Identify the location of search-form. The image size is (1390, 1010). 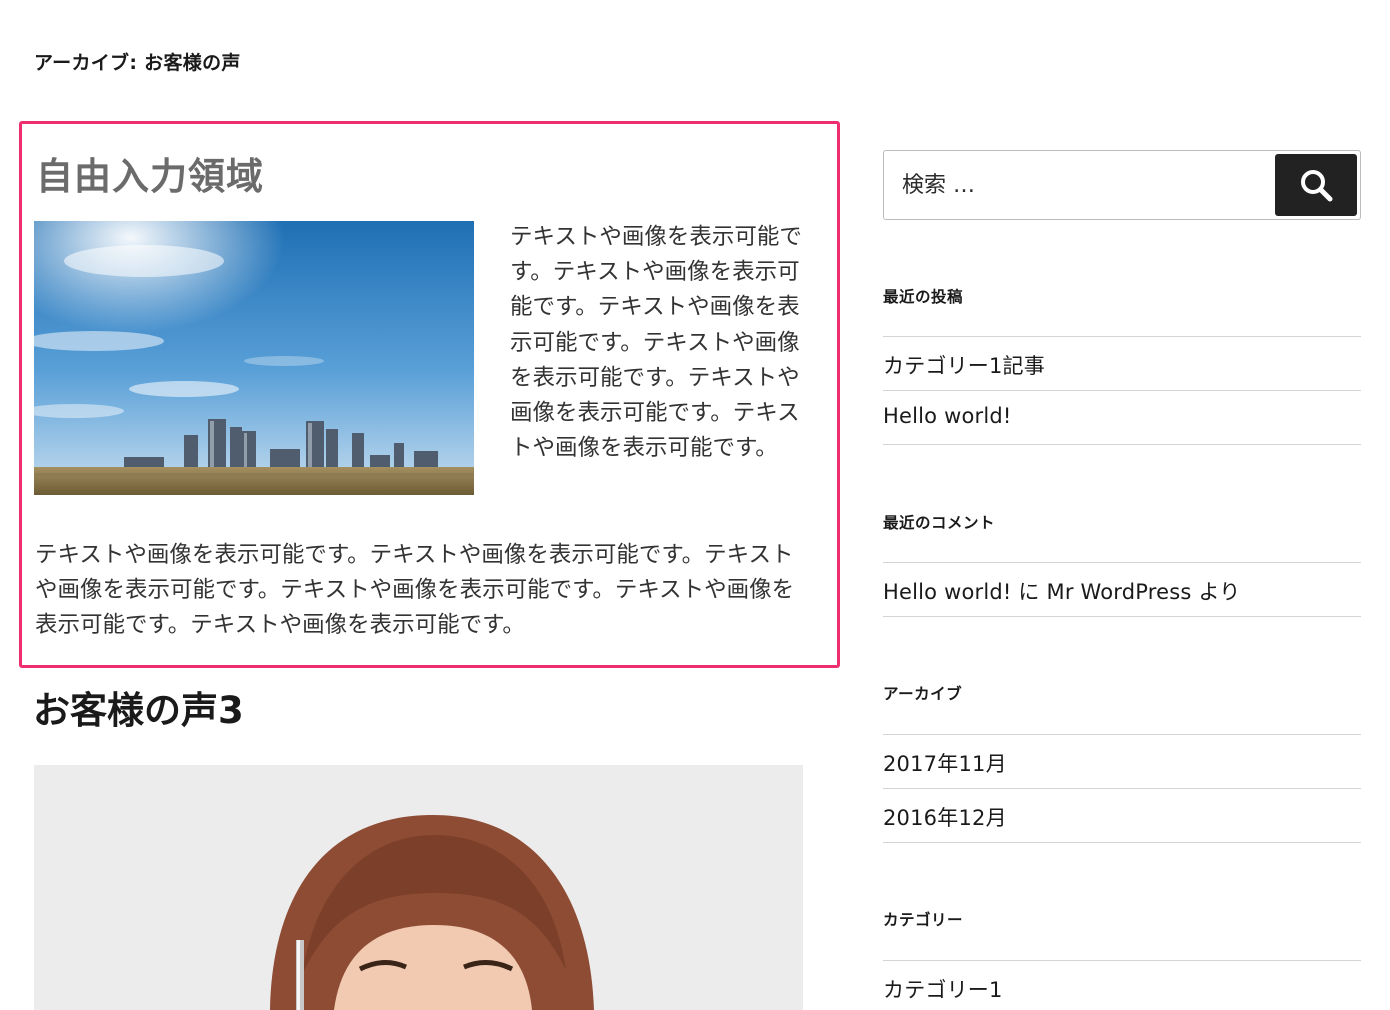
(1122, 185).